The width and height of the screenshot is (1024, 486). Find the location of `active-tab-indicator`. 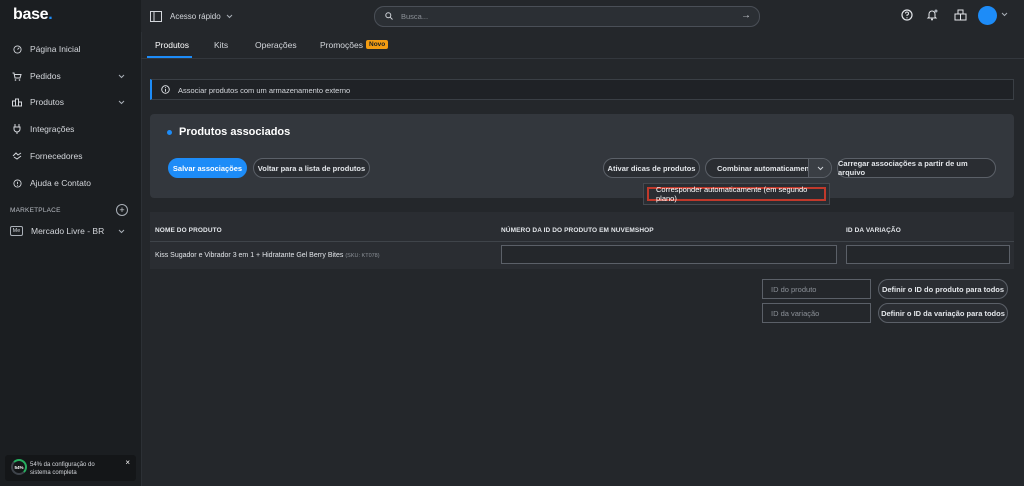

active-tab-indicator is located at coordinates (169, 57).